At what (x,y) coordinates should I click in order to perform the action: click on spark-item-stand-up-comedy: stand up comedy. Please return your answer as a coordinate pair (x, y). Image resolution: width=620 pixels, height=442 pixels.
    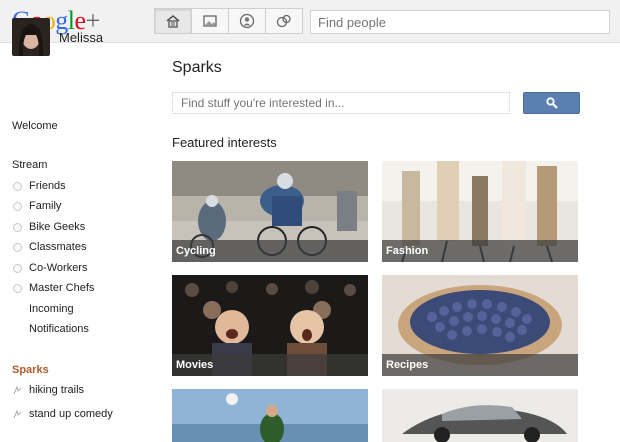
    Looking at the image, I should click on (63, 414).